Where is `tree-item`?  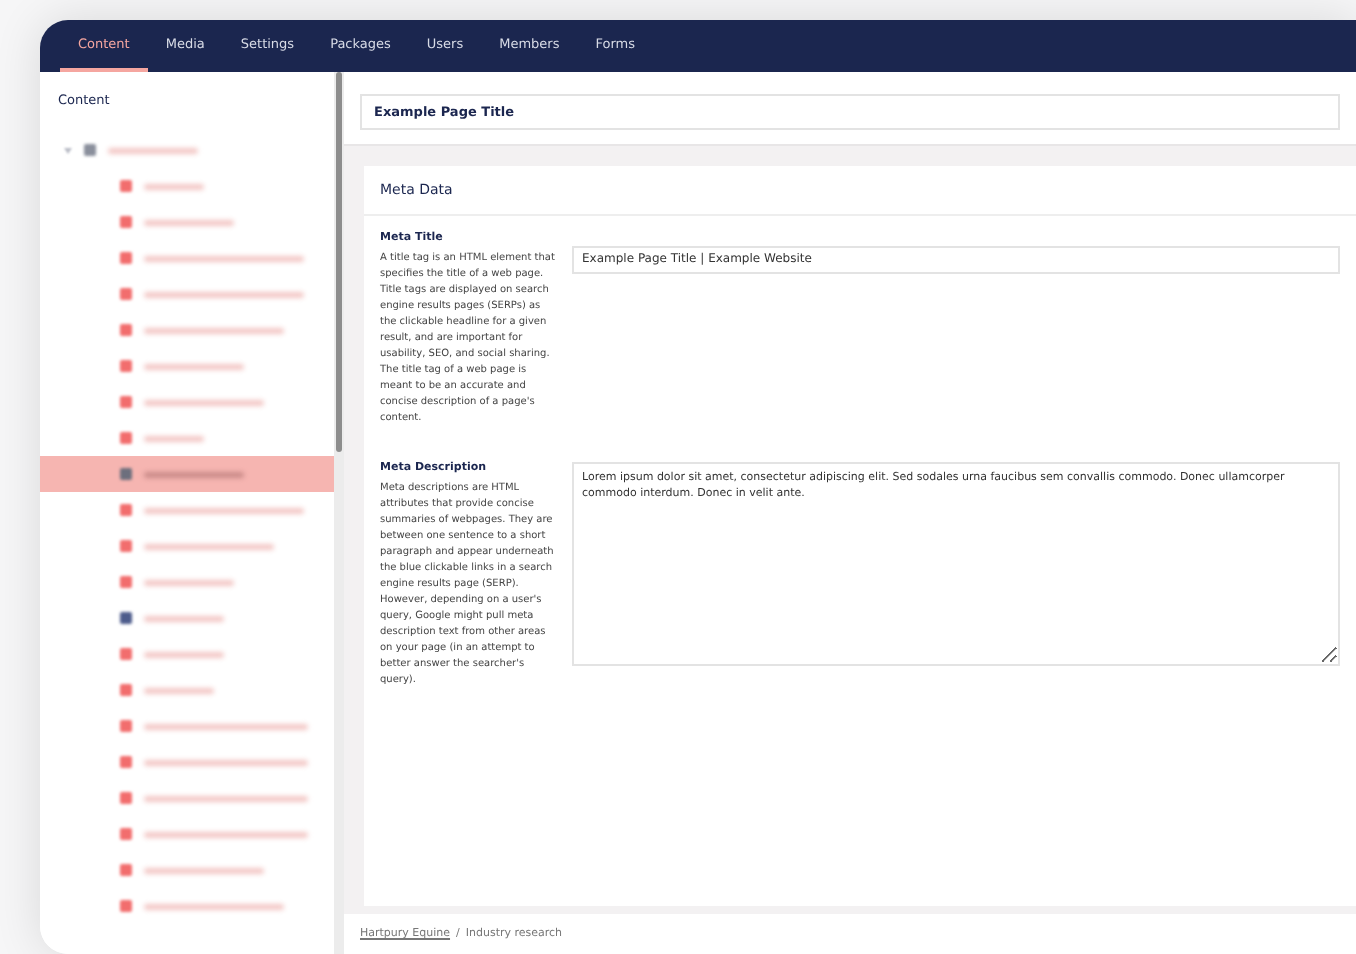
tree-item is located at coordinates (187, 474).